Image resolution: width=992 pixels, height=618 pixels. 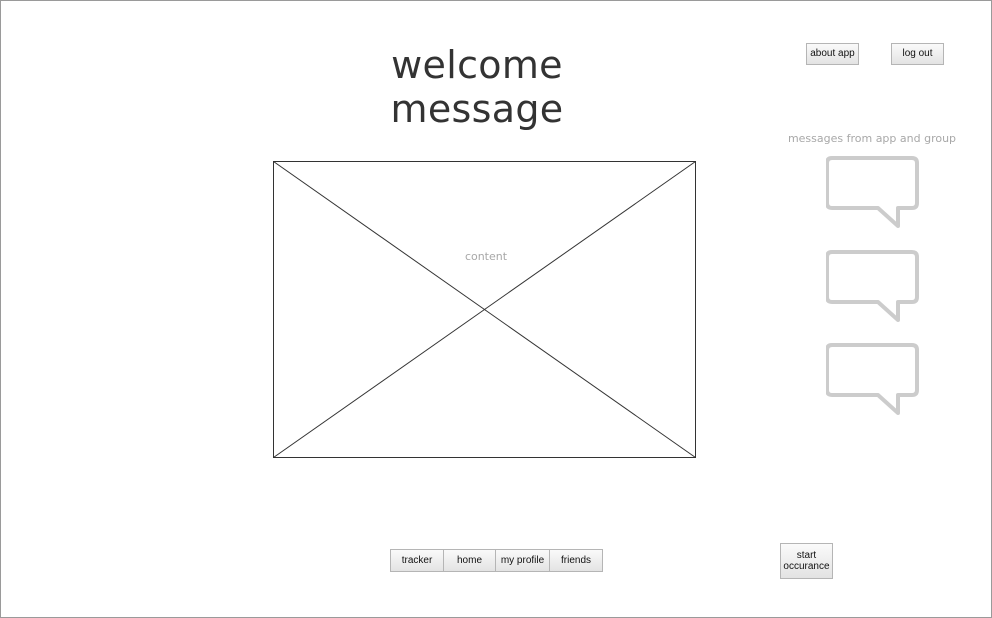 What do you see at coordinates (917, 54) in the screenshot?
I see `log-out-button: log out` at bounding box center [917, 54].